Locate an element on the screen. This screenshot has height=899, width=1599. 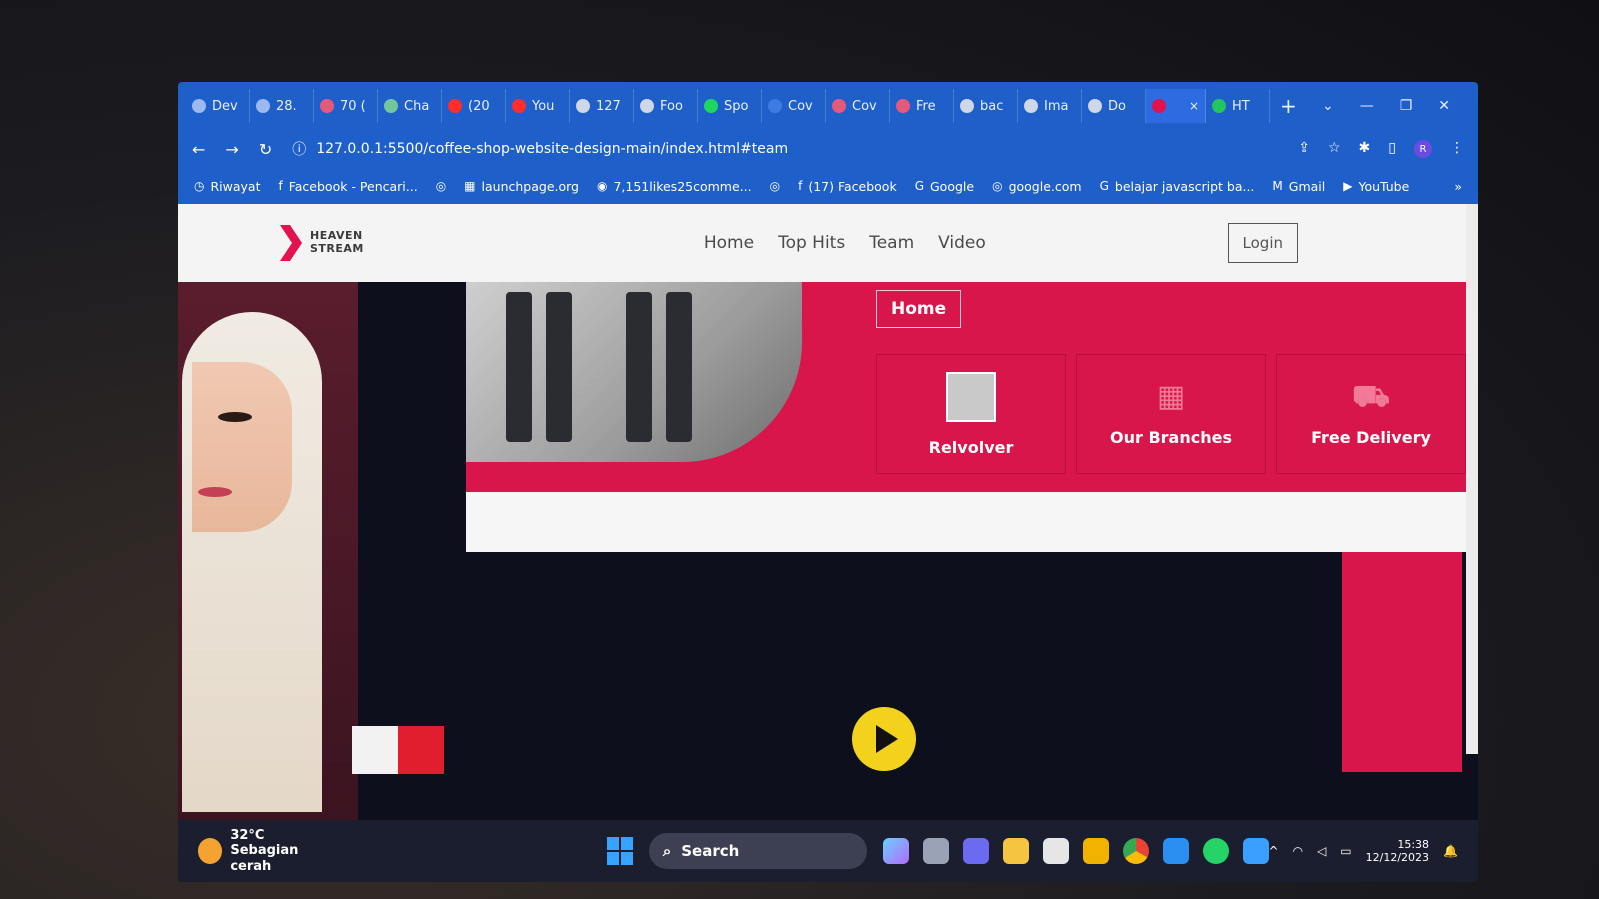
weather-condition: Sebagian cerah is located at coordinates (264, 858).